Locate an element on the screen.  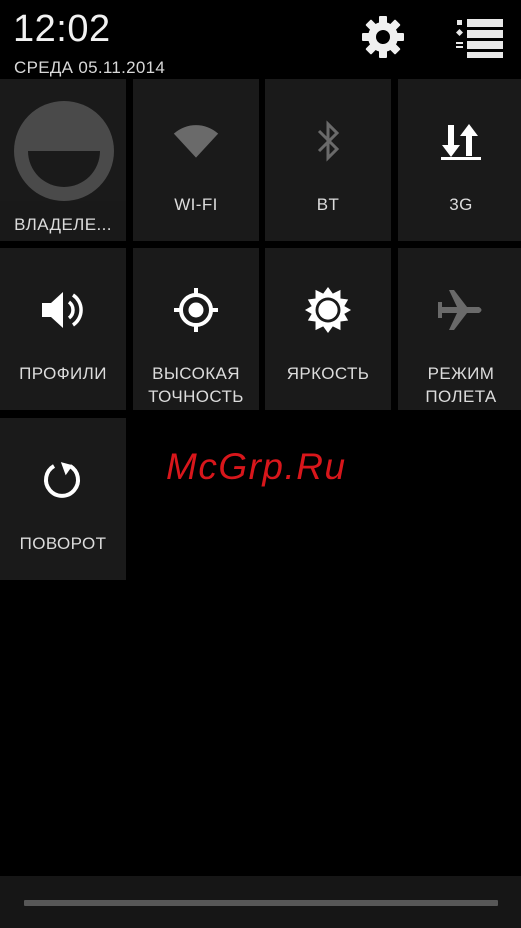
watermark: McGrp.Ru is located at coordinates (256, 466).